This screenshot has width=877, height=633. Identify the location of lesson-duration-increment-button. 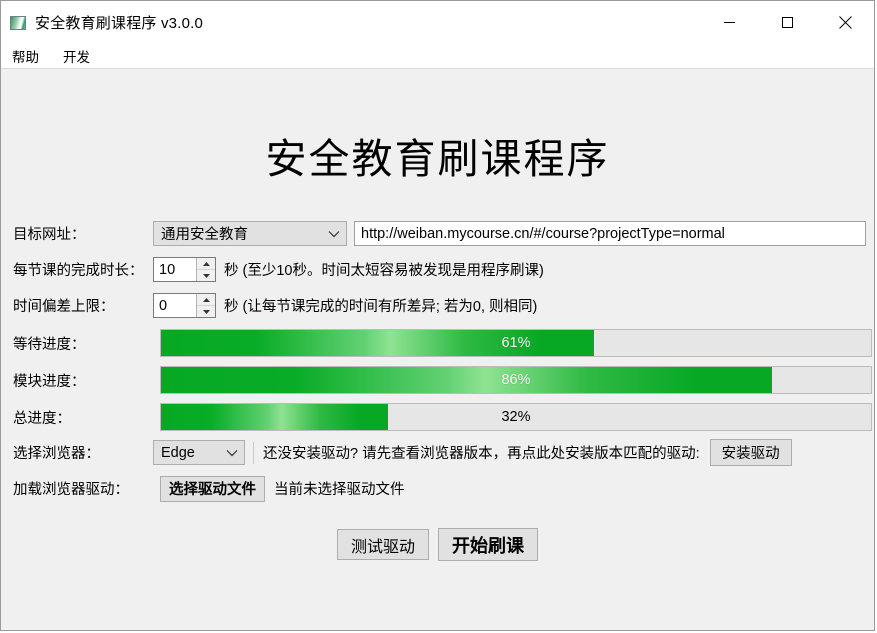
(206, 263).